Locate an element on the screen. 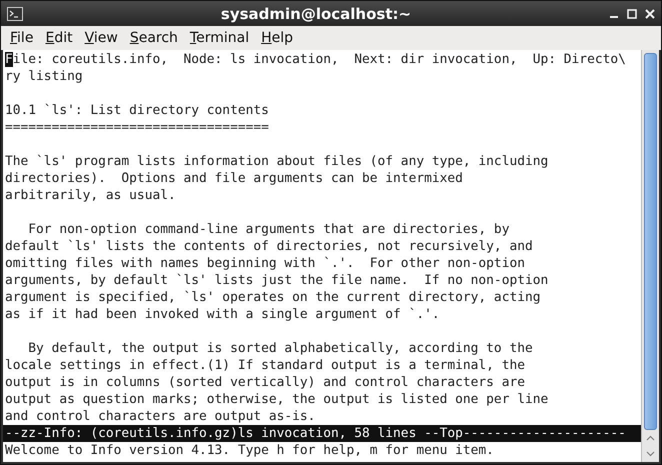 This screenshot has width=662, height=465. text-line: default `ls' lists the contents of directories, not recursively, and is located at coordinates (269, 246).